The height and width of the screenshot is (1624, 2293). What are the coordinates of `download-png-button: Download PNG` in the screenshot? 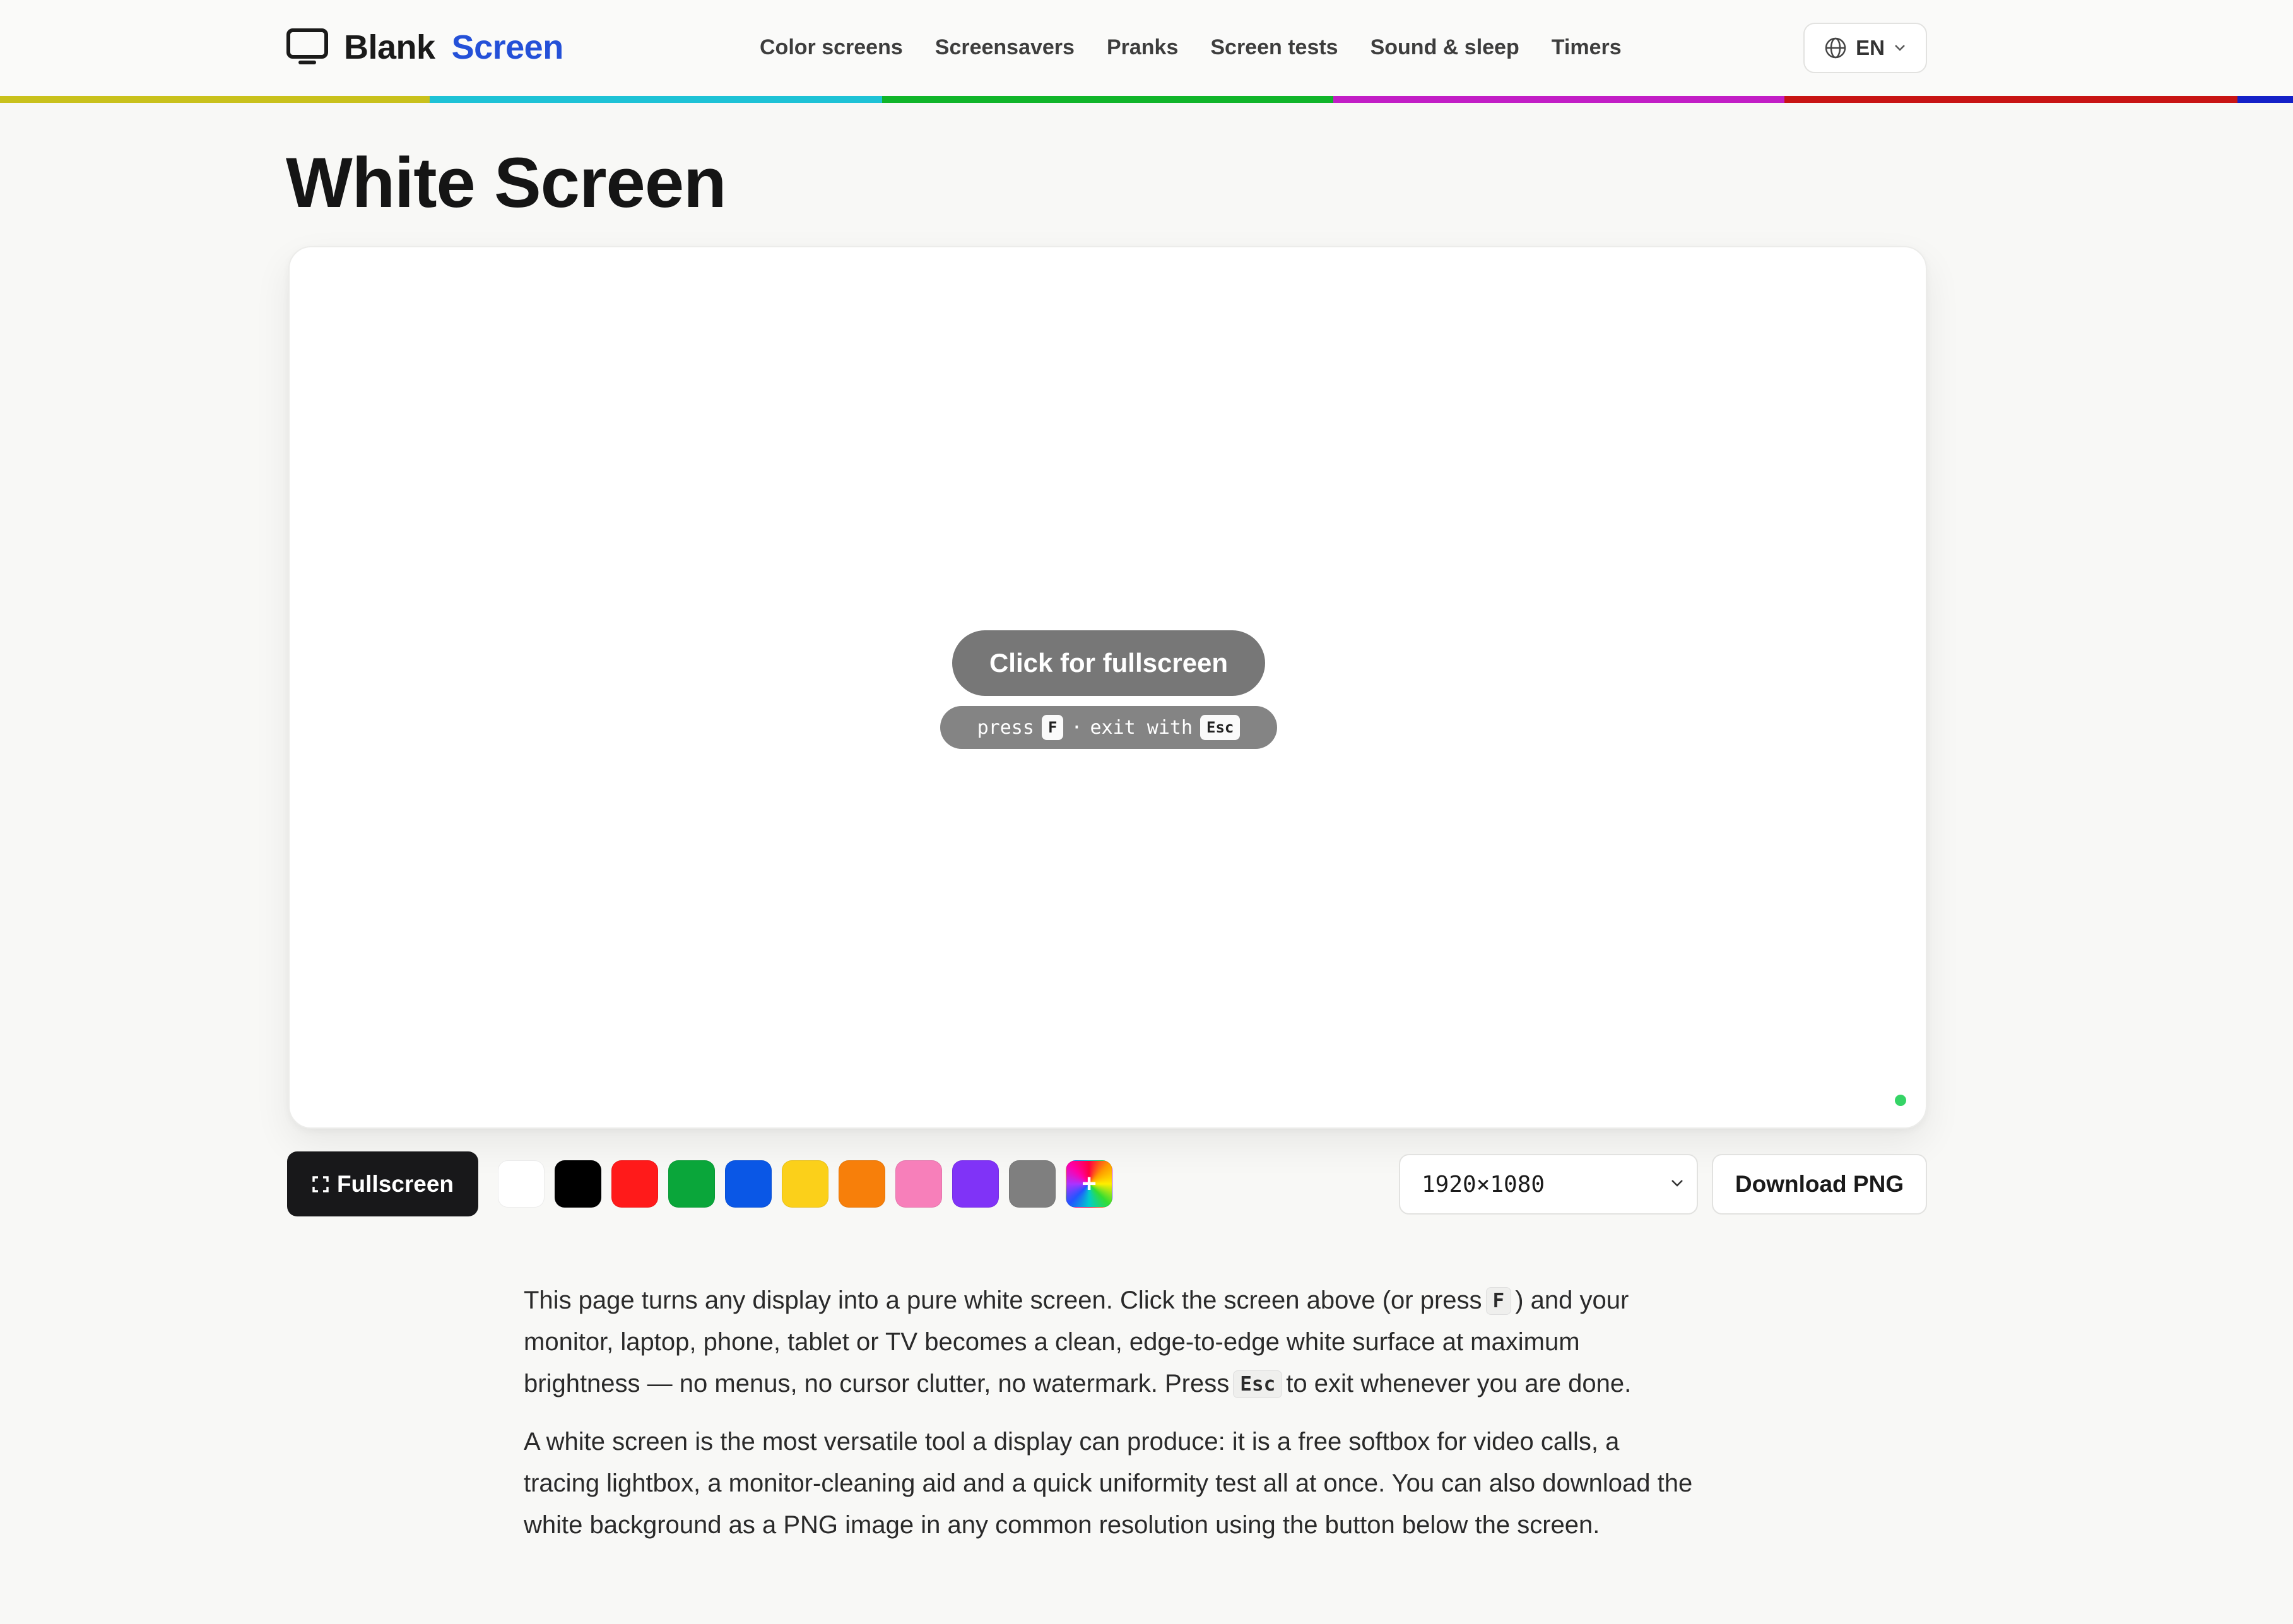 It's located at (1819, 1184).